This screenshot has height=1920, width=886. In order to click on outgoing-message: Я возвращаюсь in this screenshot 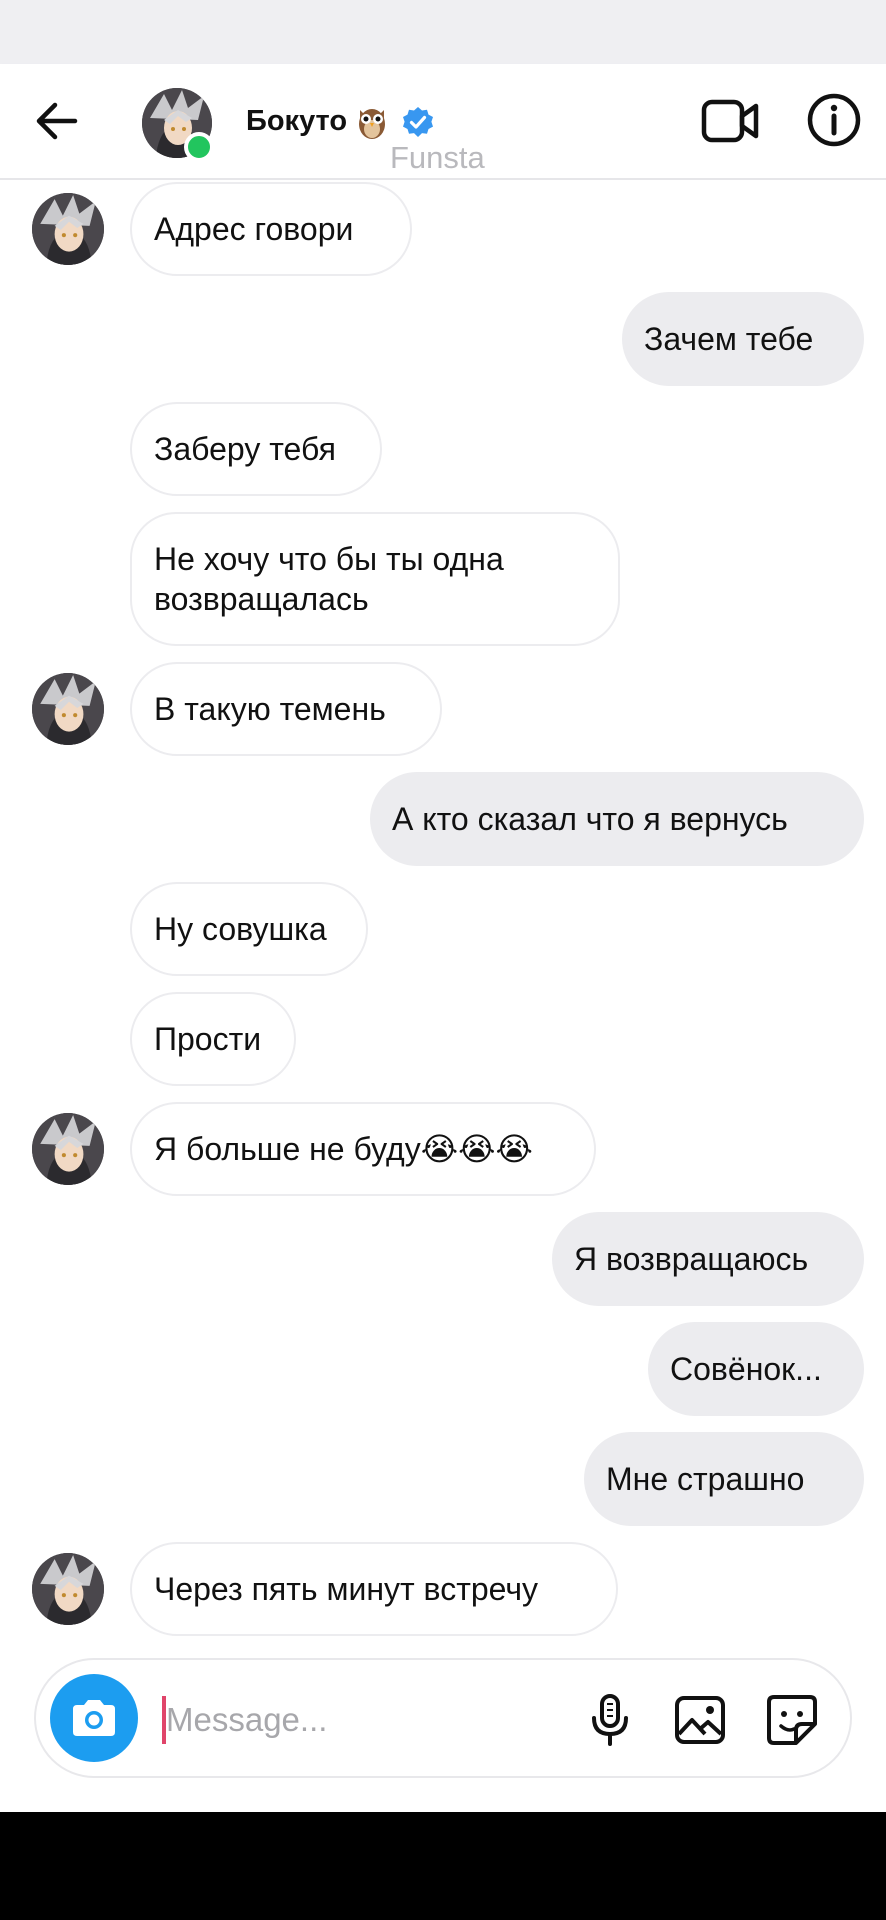, I will do `click(708, 1259)`.